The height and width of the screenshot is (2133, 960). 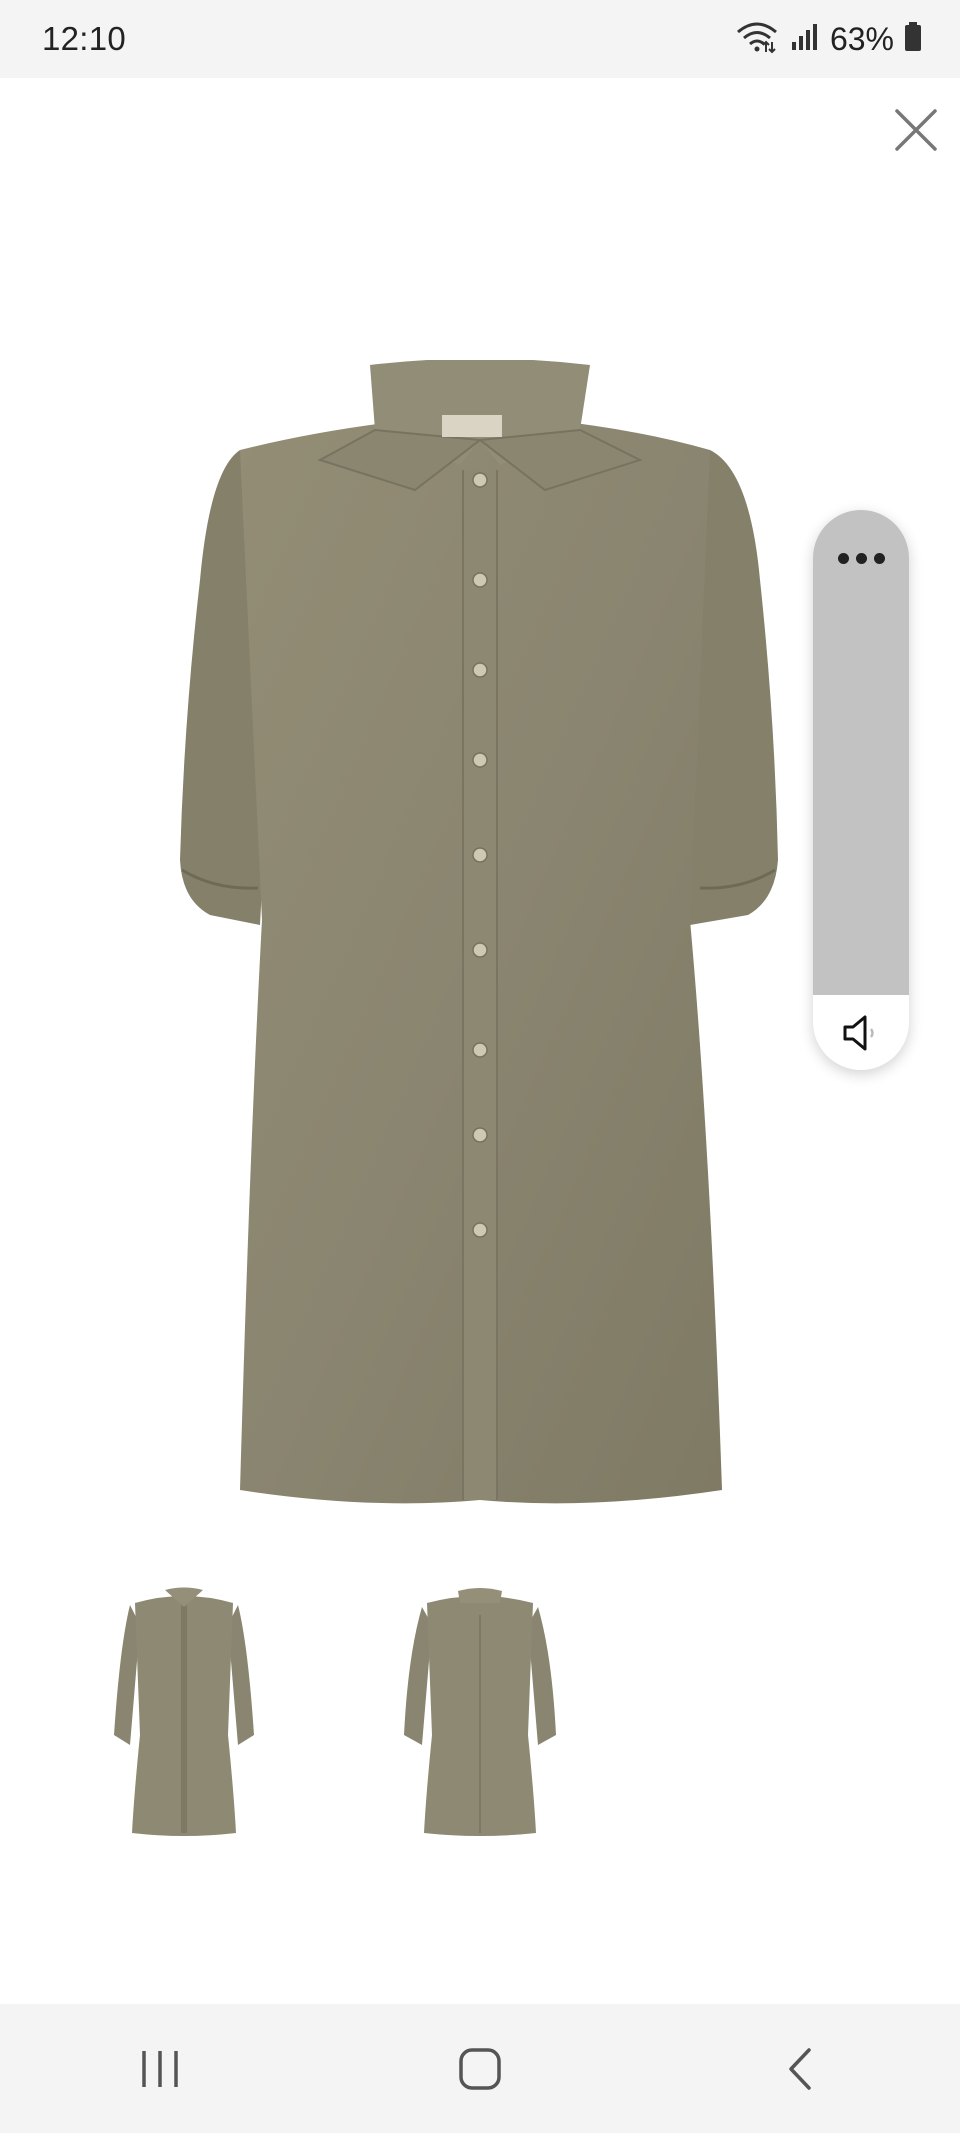 I want to click on home-button, so click(x=480, y=2069).